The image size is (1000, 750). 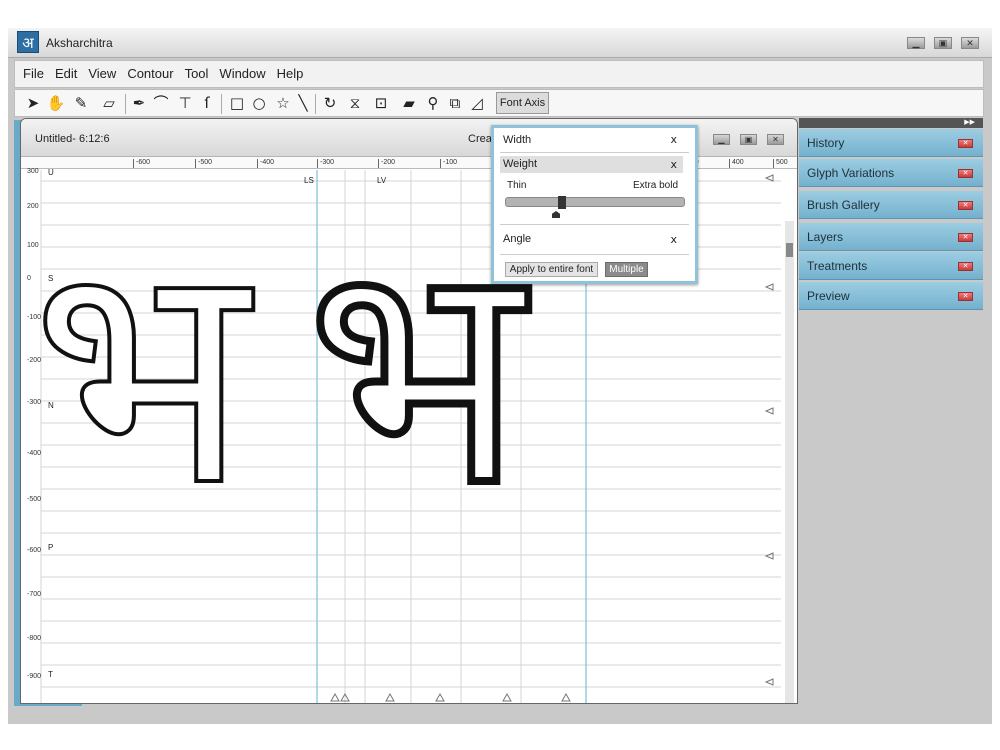 I want to click on panel-layers: Layers ✕, so click(x=891, y=237).